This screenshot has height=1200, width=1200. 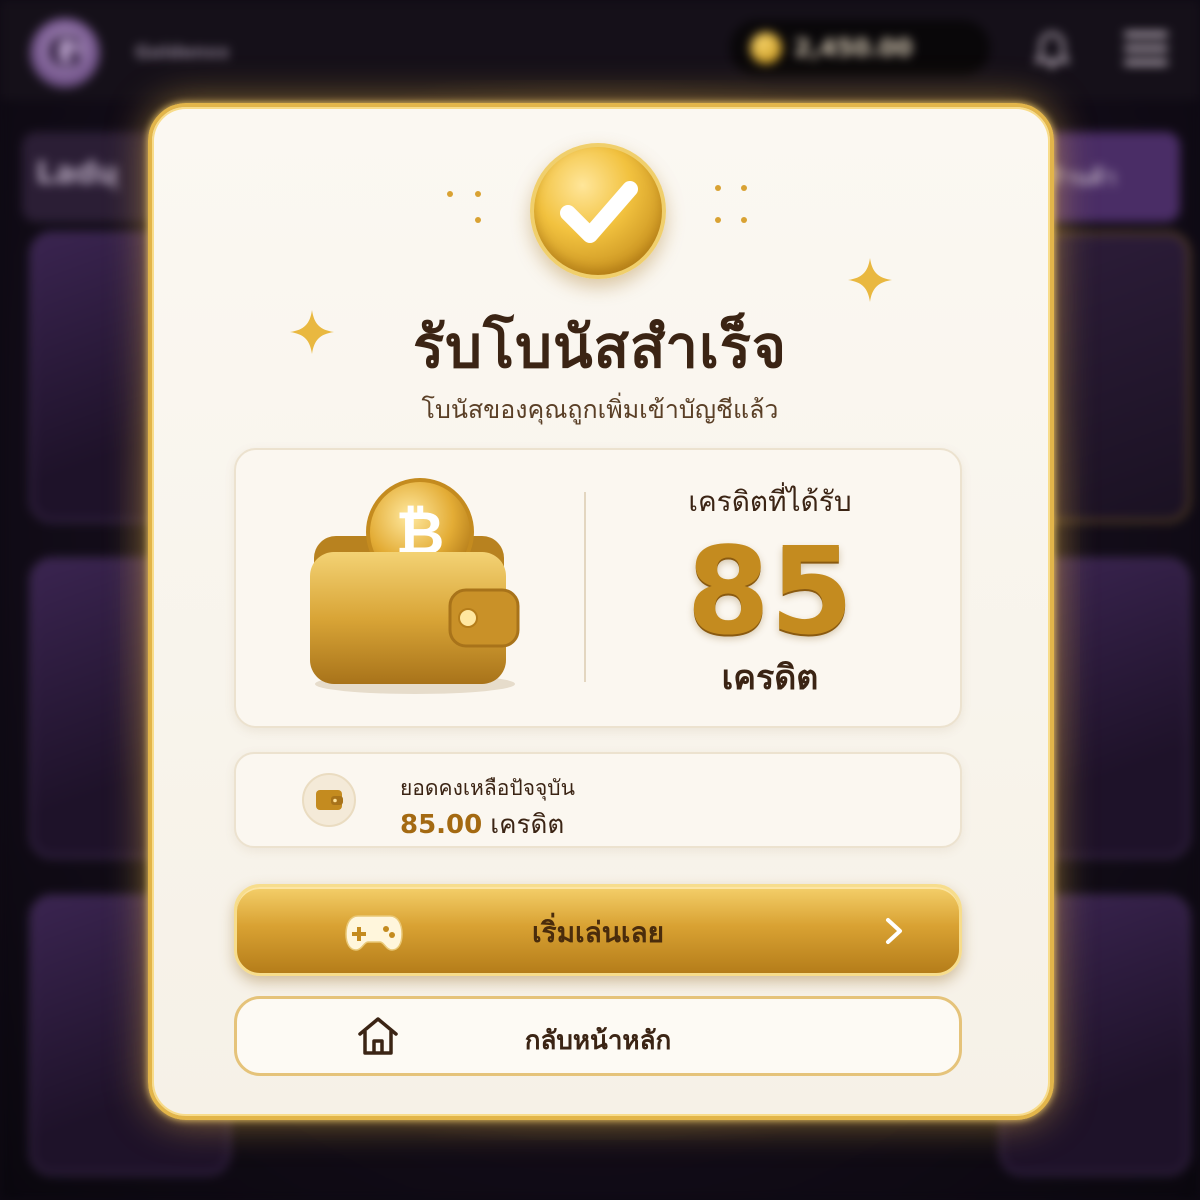 What do you see at coordinates (1052, 50) in the screenshot?
I see `bell-icon` at bounding box center [1052, 50].